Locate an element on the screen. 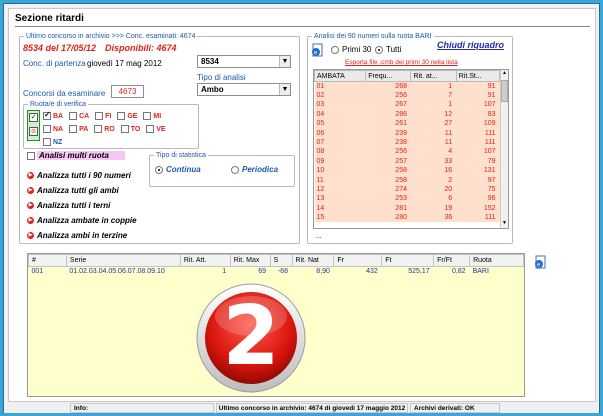  clear-all-icon: ⊘ is located at coordinates (33, 131).